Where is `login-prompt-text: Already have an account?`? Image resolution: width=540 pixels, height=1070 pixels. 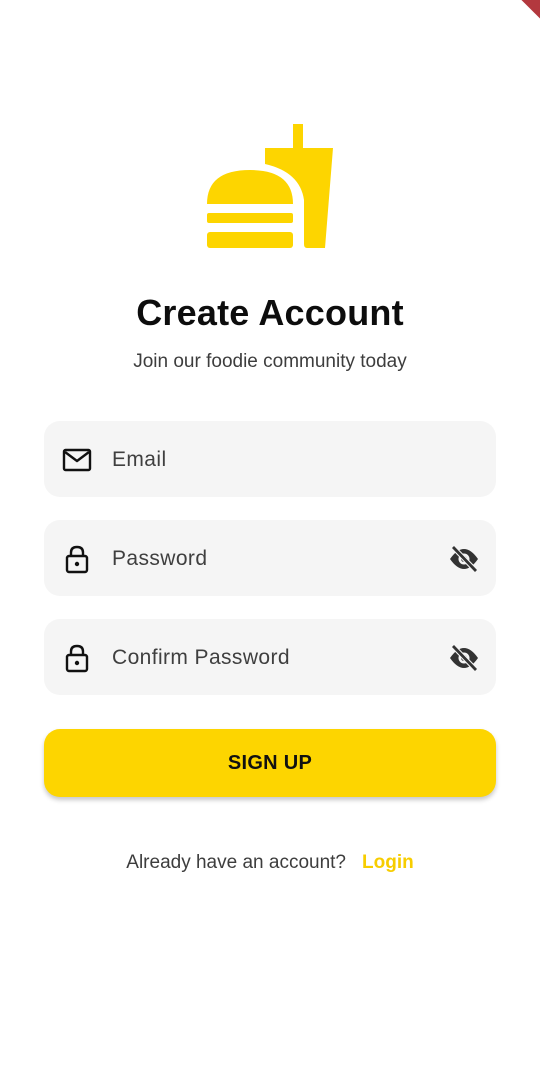
login-prompt-text: Already have an account? is located at coordinates (236, 862).